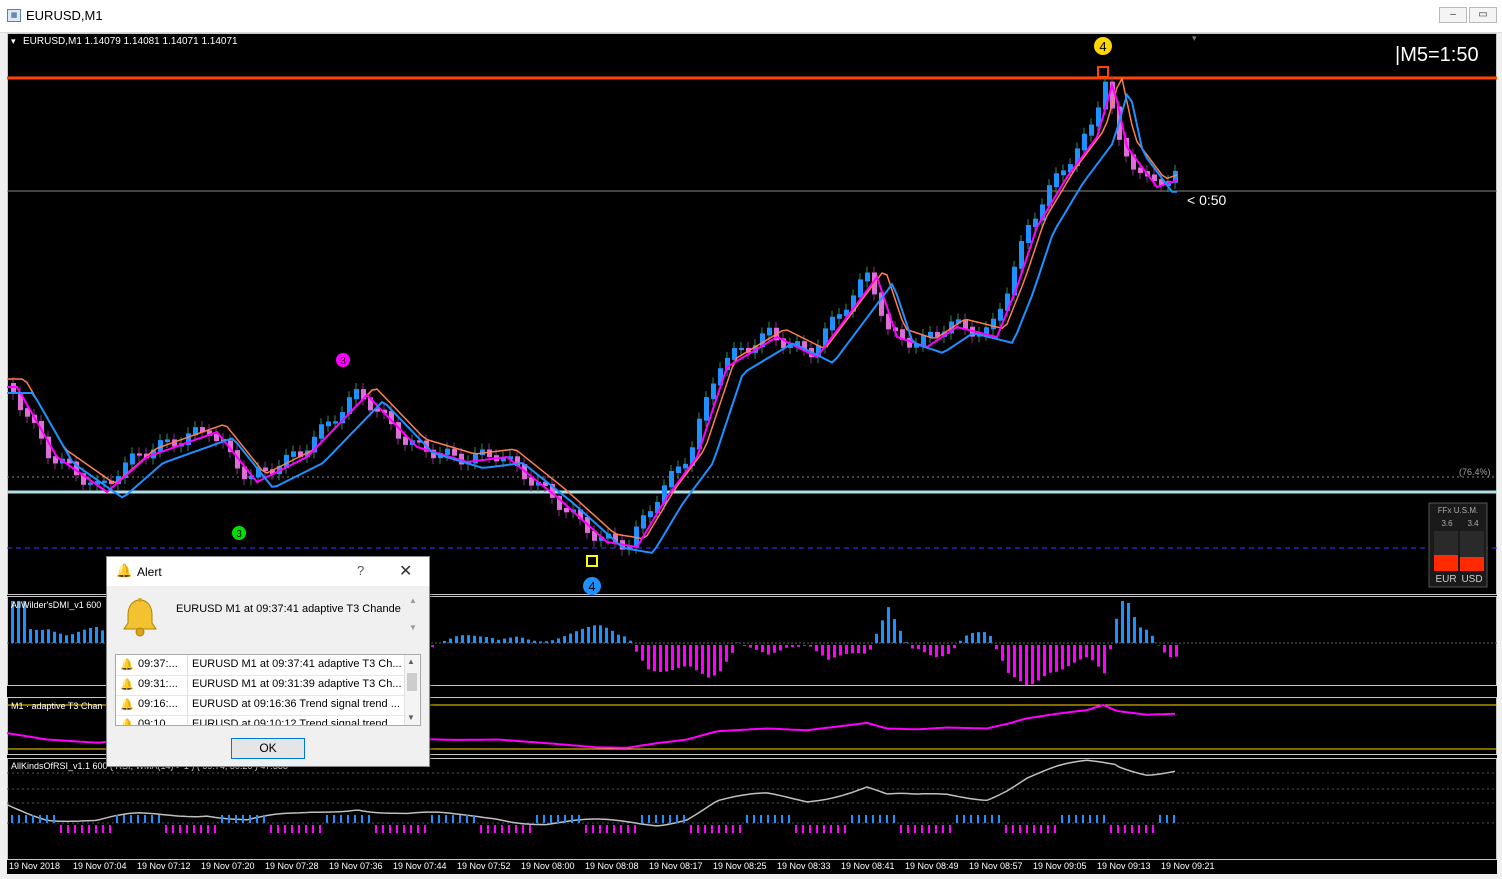  Describe the element at coordinates (411, 661) in the screenshot. I see `scroll-up-icon: ▲` at that location.